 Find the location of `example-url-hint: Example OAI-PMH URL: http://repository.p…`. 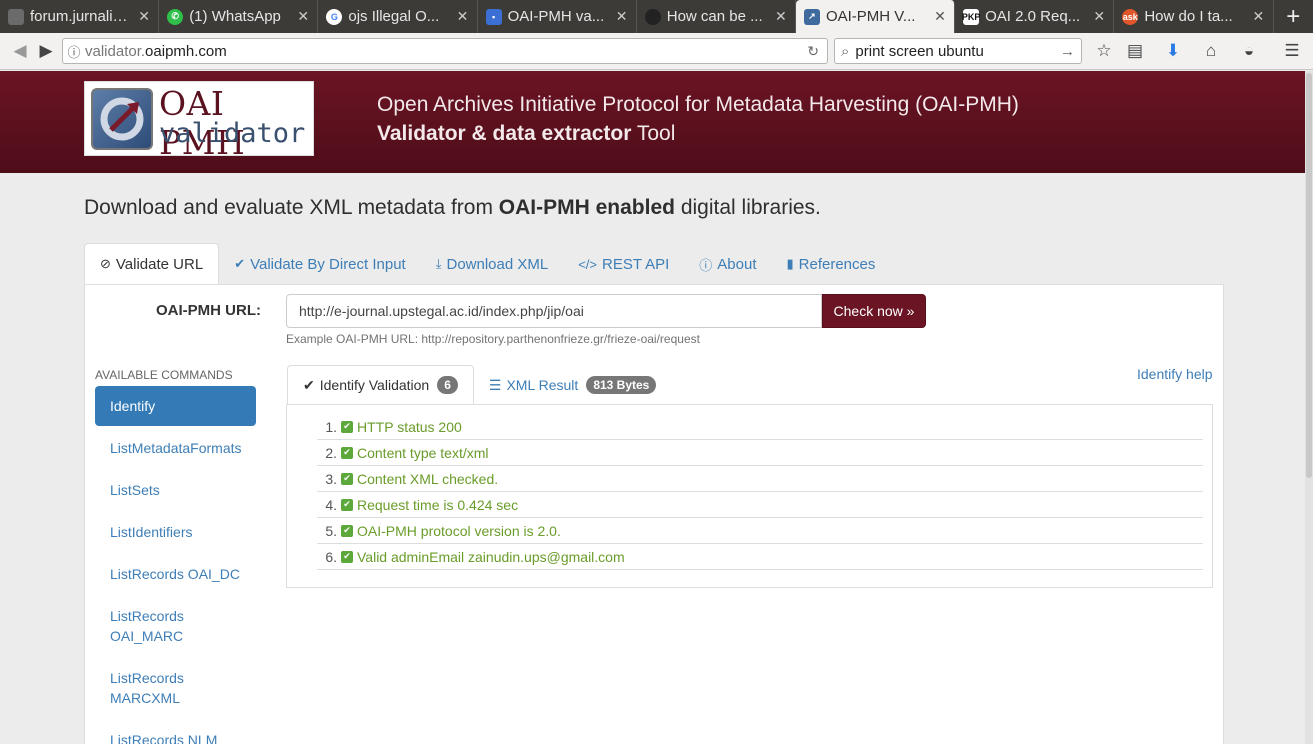

example-url-hint: Example OAI-PMH URL: http://repository.p… is located at coordinates (493, 339).